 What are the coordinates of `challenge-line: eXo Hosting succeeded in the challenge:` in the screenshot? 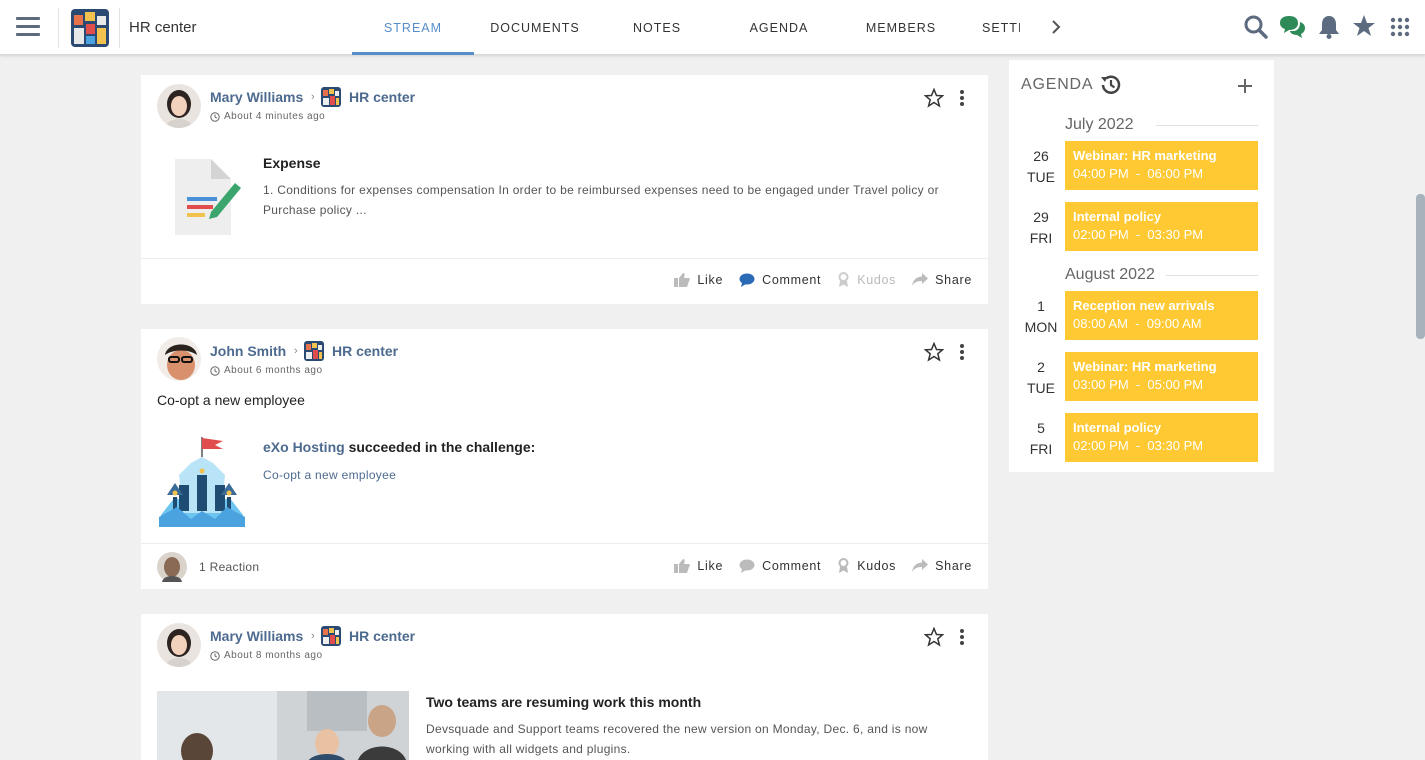 It's located at (399, 447).